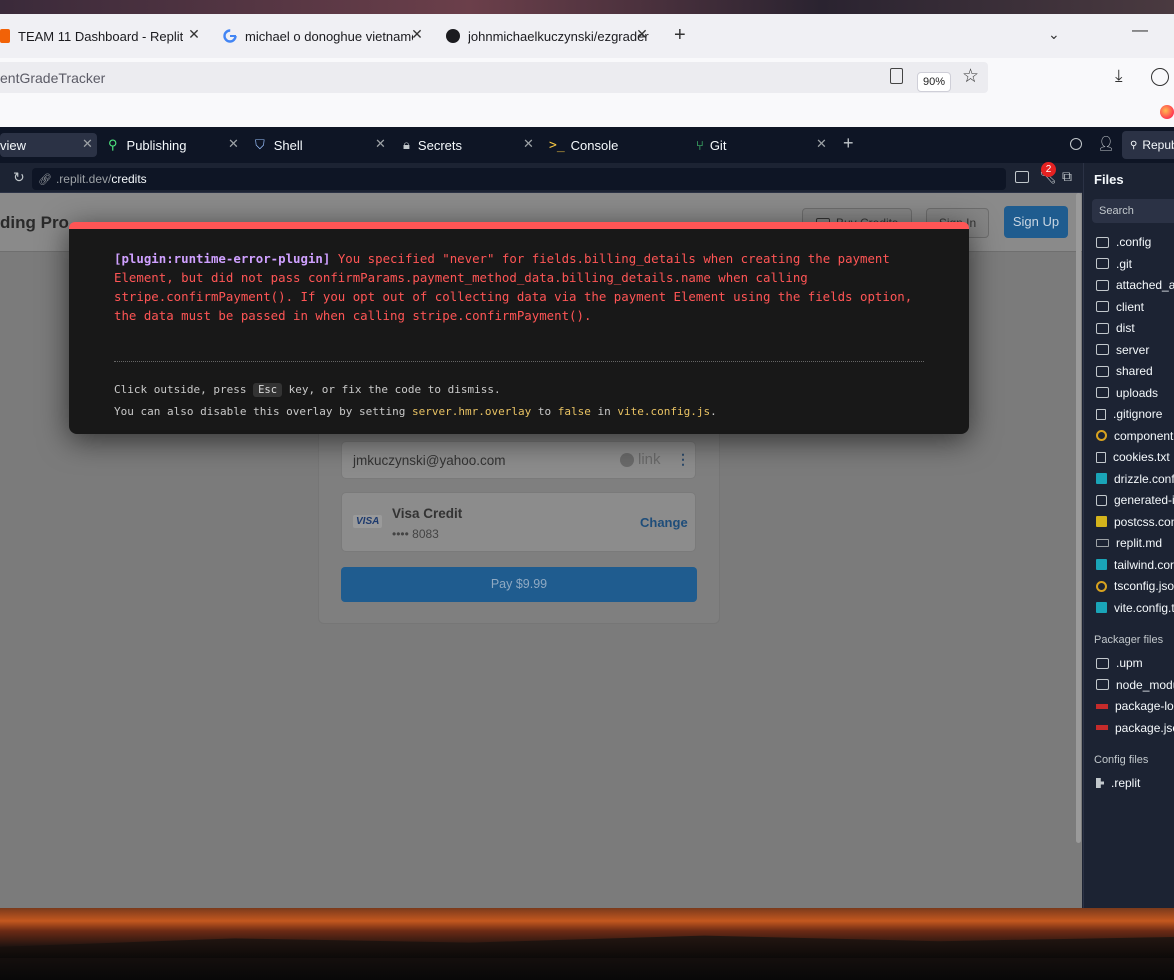 The image size is (1174, 980). Describe the element at coordinates (322, 145) in the screenshot. I see `tab-shell: ⛉ Shell ✕` at that location.